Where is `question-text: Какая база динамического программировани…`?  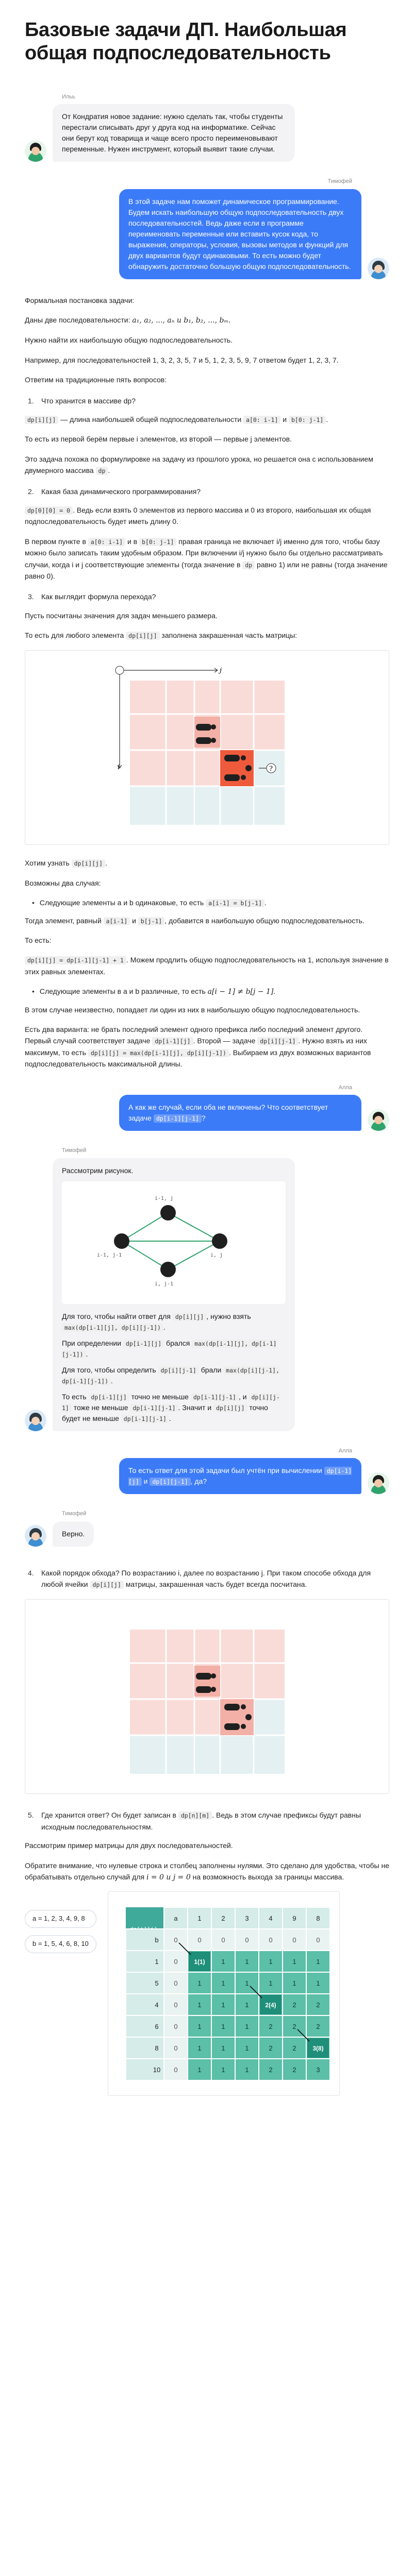 question-text: Какая база динамического программировани… is located at coordinates (121, 491).